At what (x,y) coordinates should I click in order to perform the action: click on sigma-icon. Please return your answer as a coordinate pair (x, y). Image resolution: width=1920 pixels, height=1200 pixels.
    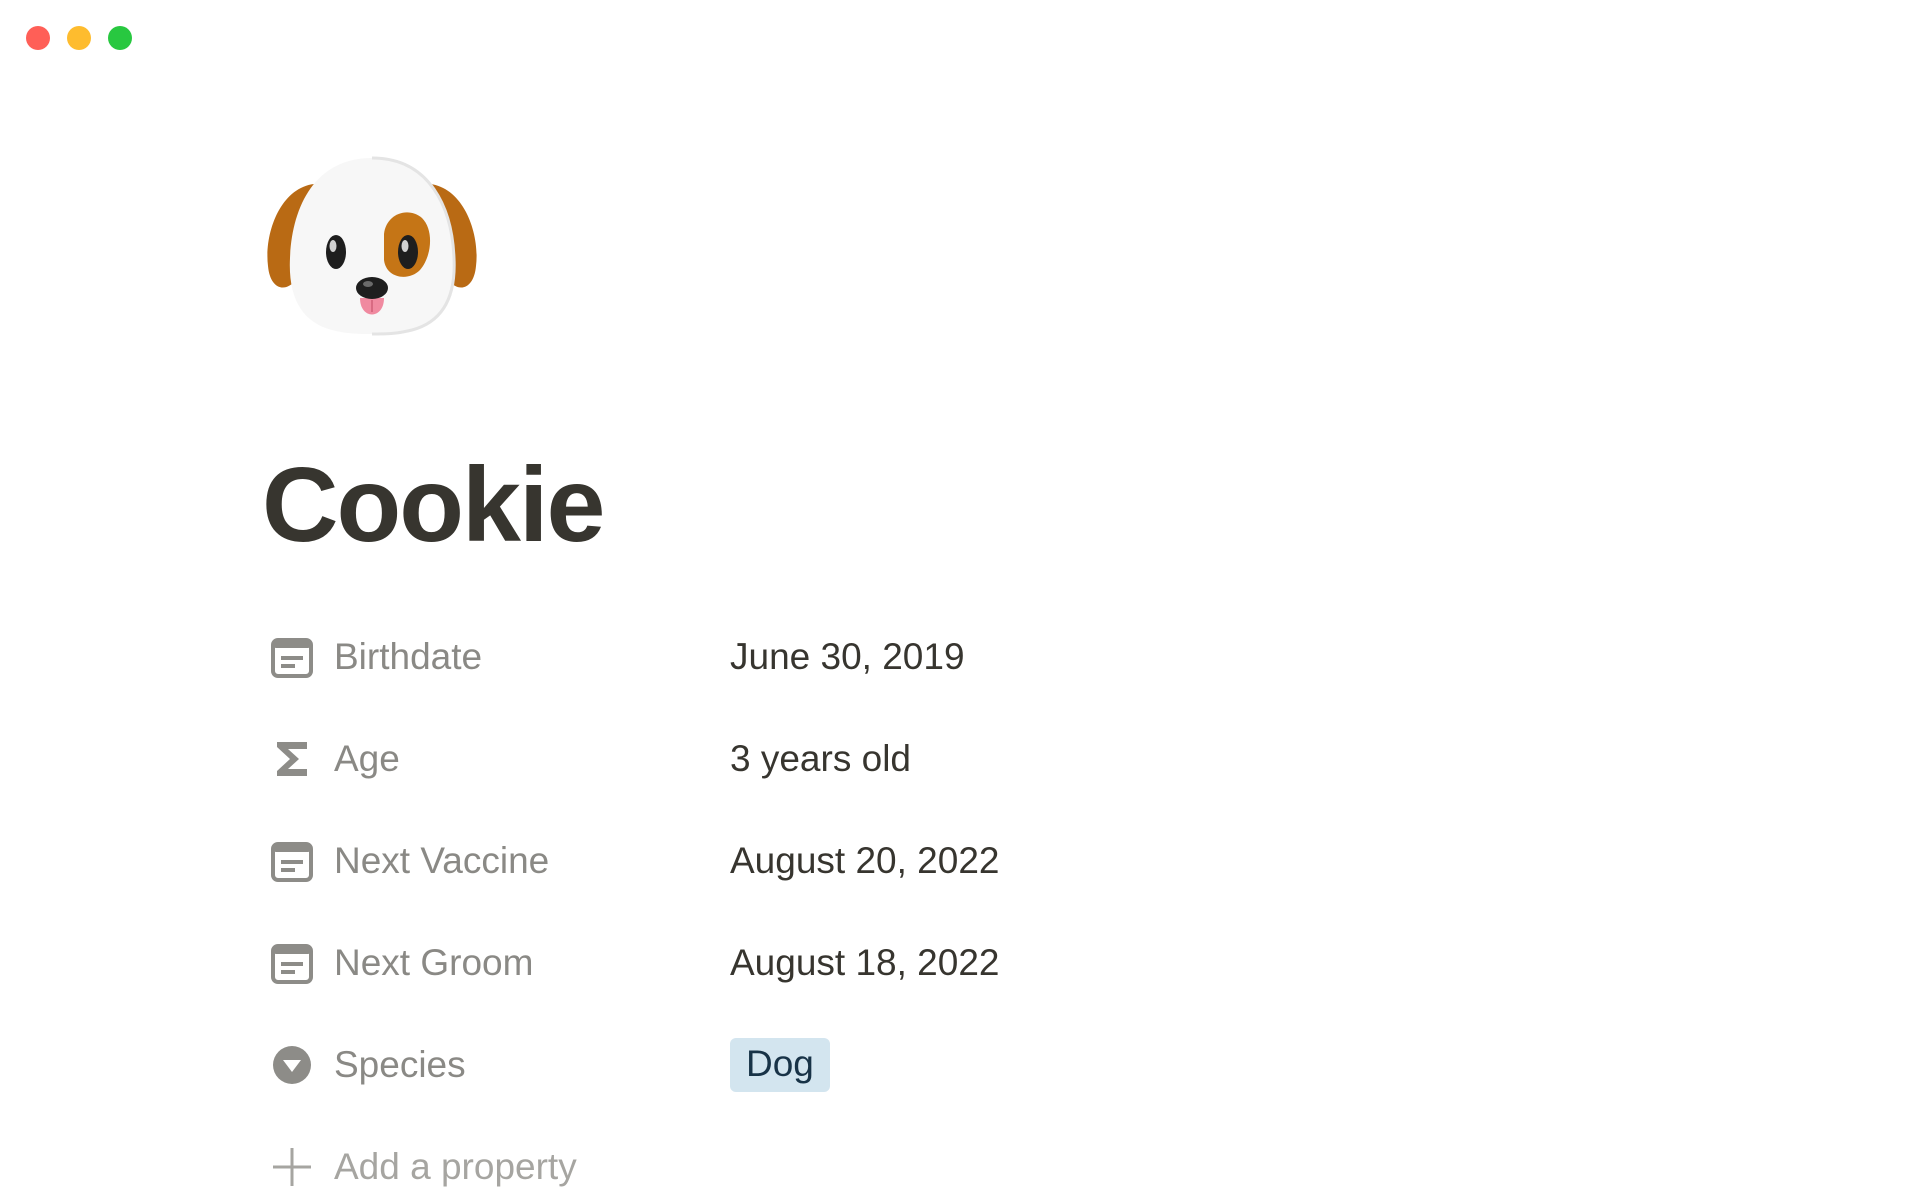
    Looking at the image, I should click on (292, 759).